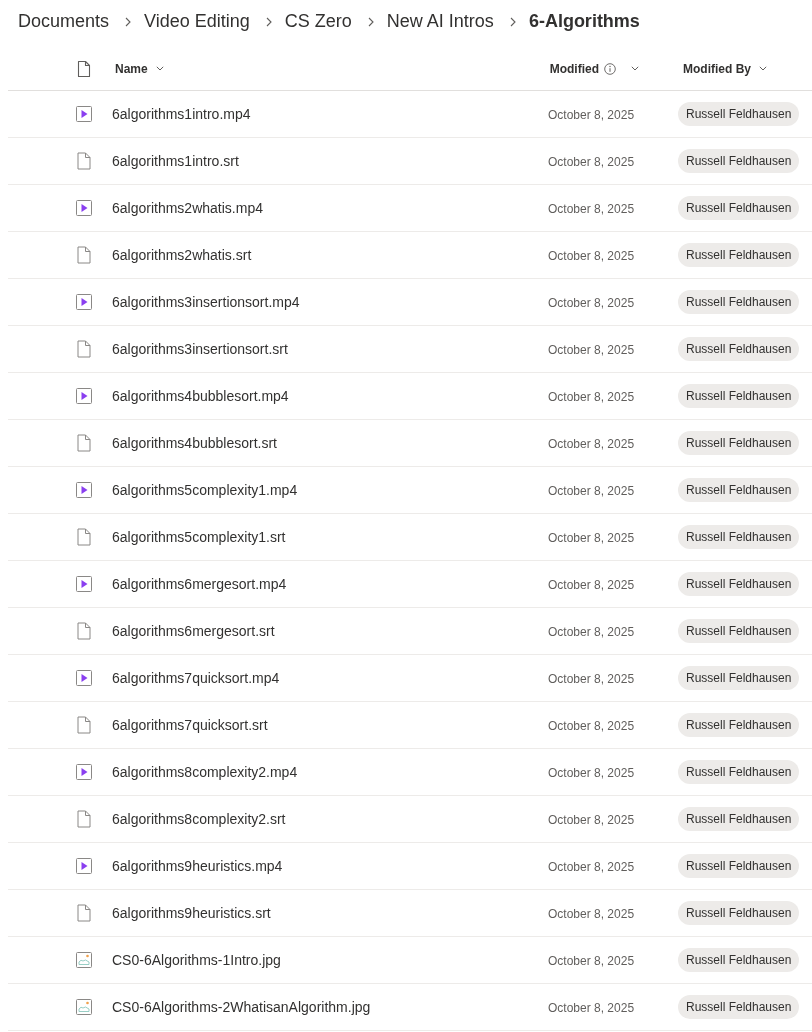 The image size is (812, 1032). Describe the element at coordinates (197, 866) in the screenshot. I see `file-name-link: 6algorithms9heuristics.mp4` at that location.